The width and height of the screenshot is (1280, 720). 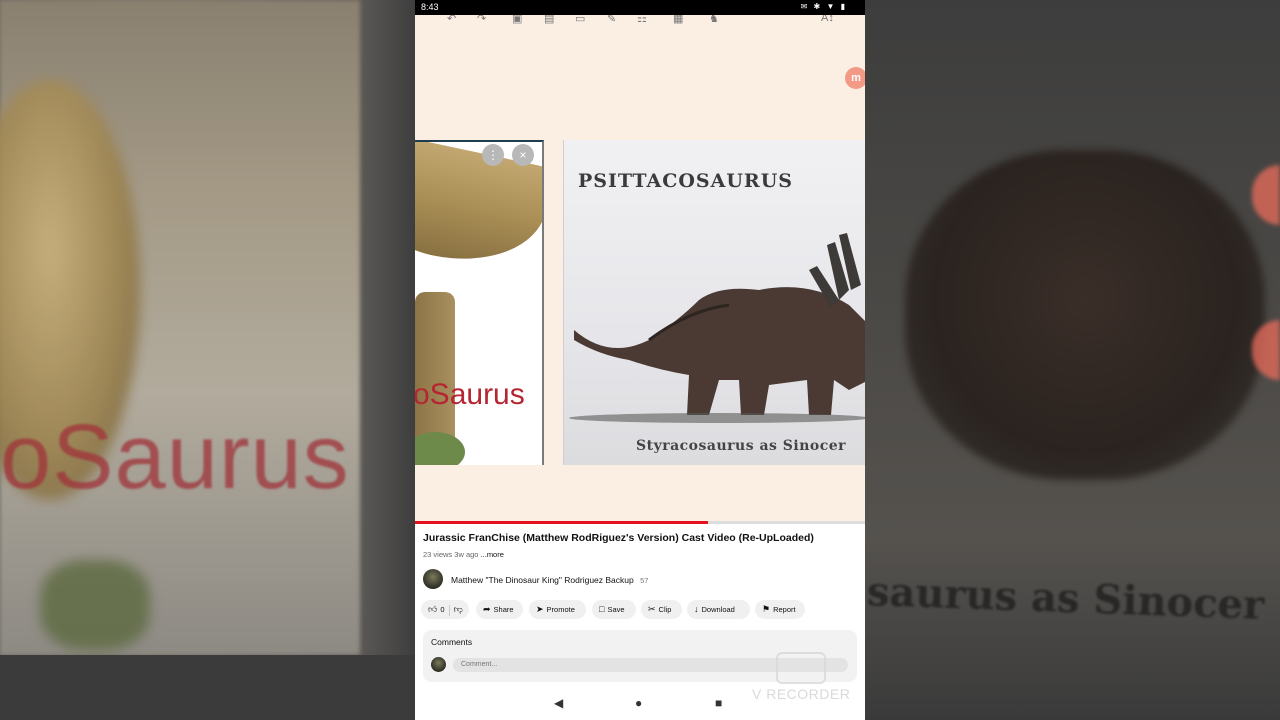 What do you see at coordinates (503, 609) in the screenshot?
I see `share-label: Share` at bounding box center [503, 609].